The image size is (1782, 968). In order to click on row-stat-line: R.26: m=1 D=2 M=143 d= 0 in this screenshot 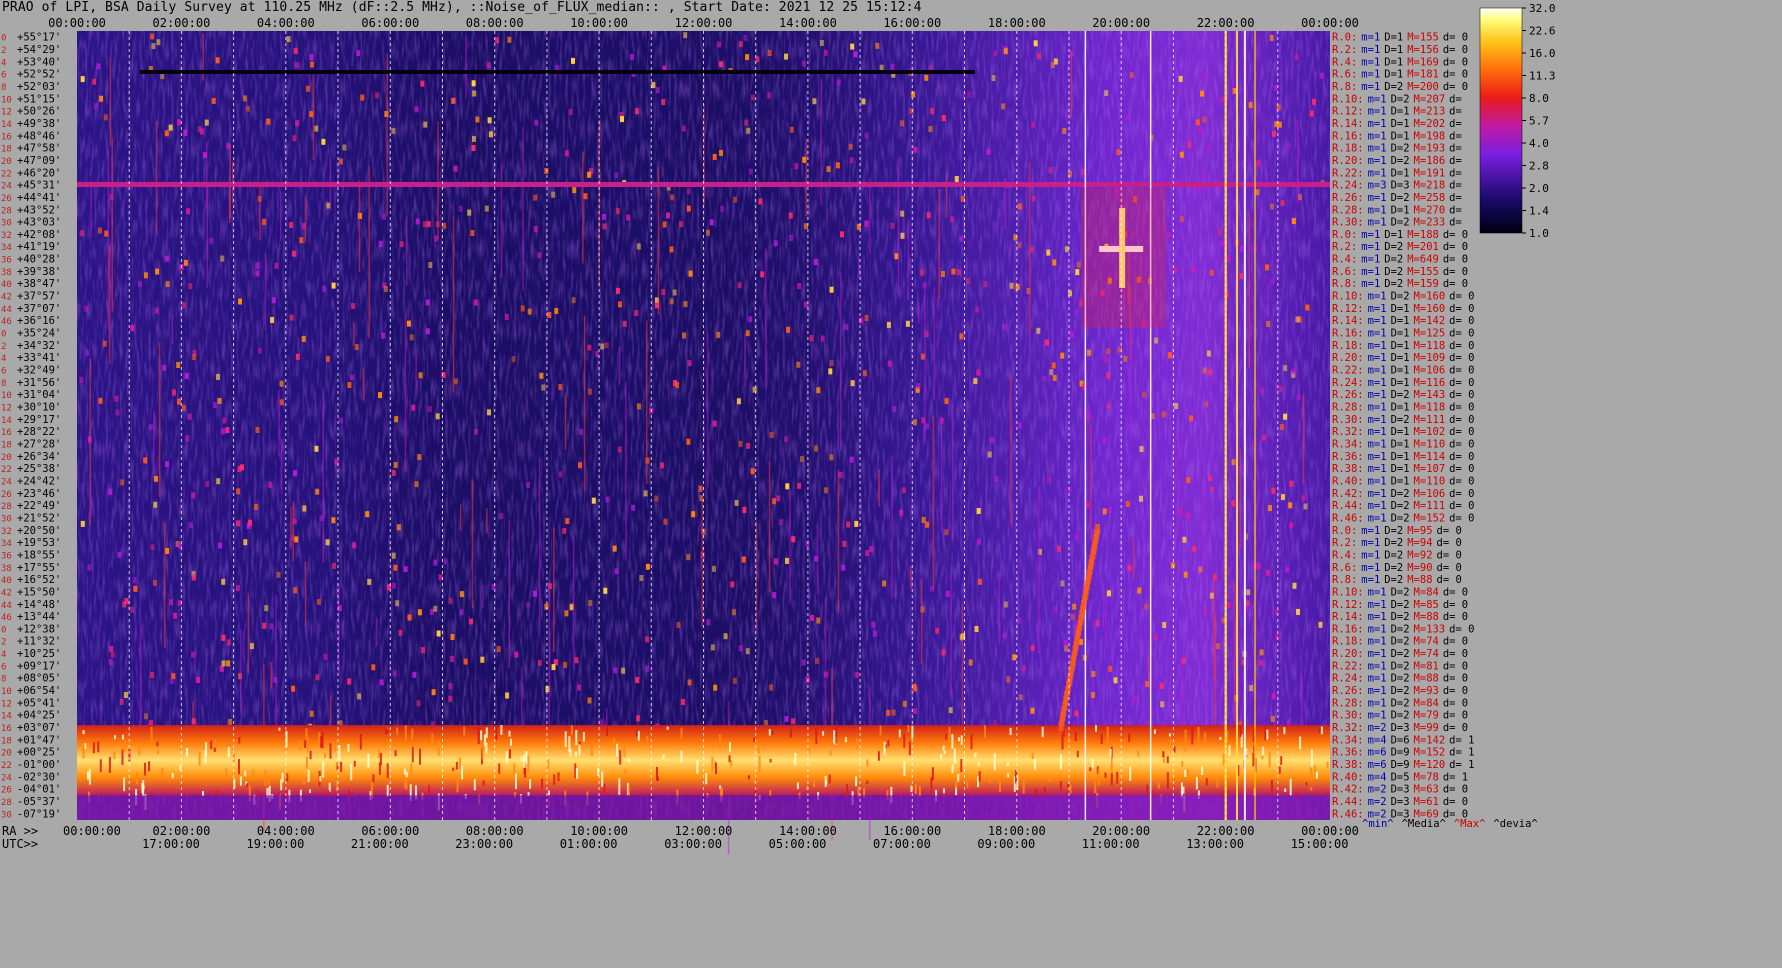, I will do `click(1403, 395)`.